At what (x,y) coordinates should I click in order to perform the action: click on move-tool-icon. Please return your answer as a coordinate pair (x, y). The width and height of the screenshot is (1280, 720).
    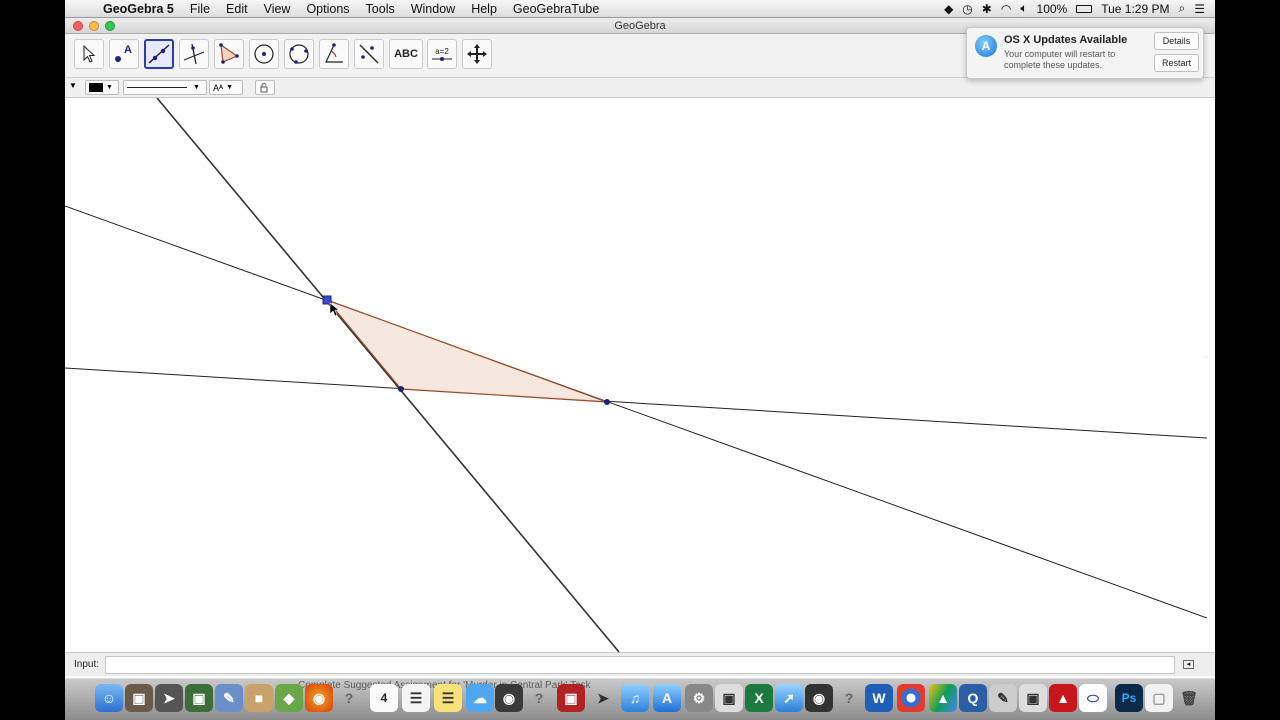
    Looking at the image, I should click on (89, 54).